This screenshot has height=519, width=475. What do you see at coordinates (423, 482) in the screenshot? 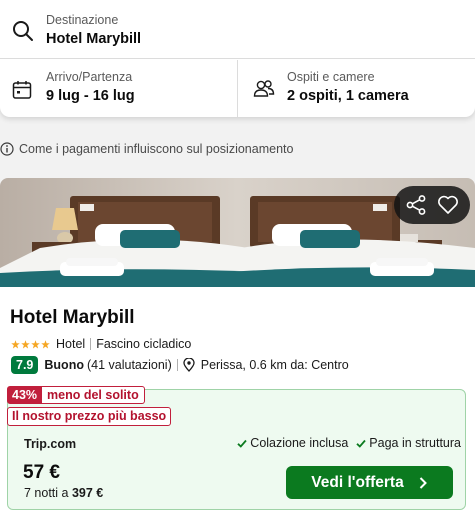
I see `chevron-right-icon` at bounding box center [423, 482].